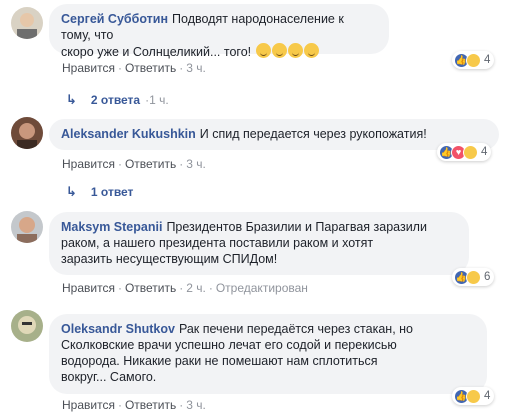  What do you see at coordinates (185, 288) in the screenshot?
I see `comment-actions: Нравится · Ответить · 2 ч. · Отредактирован` at bounding box center [185, 288].